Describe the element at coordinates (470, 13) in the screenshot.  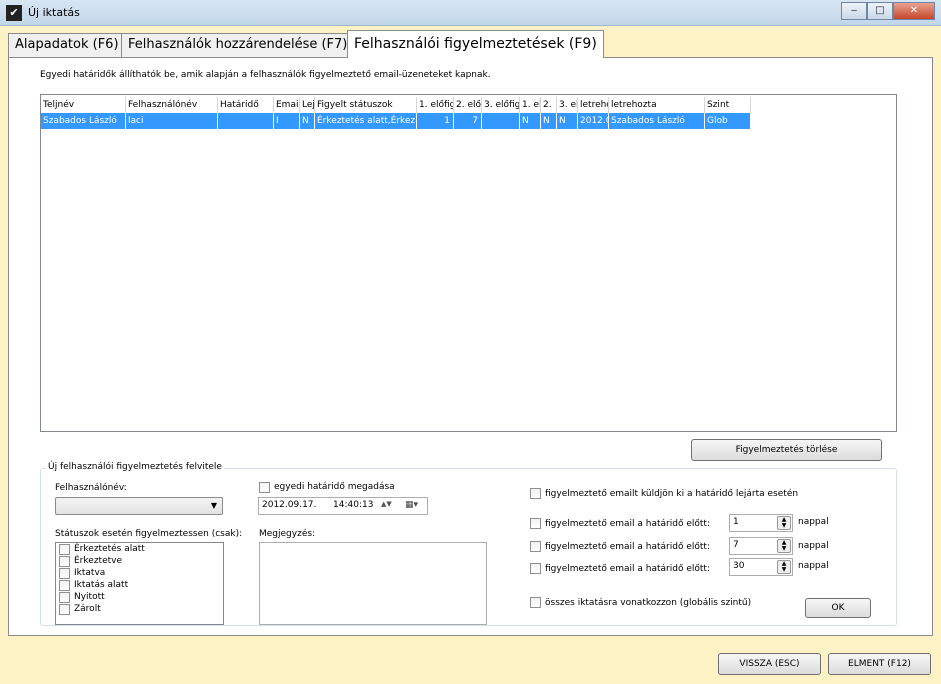
I see `window-titlebar: ✔ Új iktatás ‒ □ ✕` at that location.